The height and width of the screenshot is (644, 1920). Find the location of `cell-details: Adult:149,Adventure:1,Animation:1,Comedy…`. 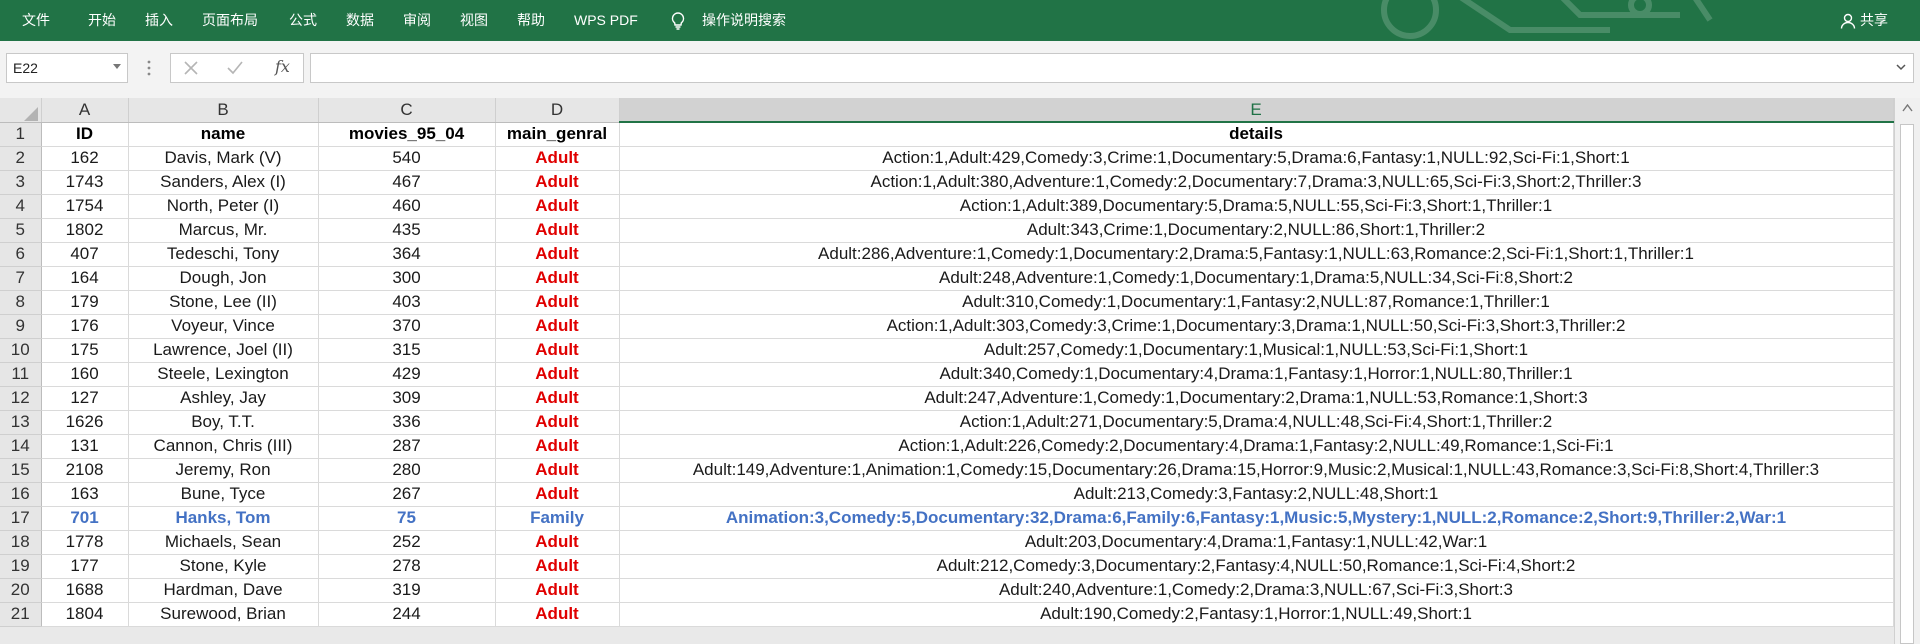

cell-details: Adult:149,Adventure:1,Animation:1,Comedy… is located at coordinates (1256, 470).